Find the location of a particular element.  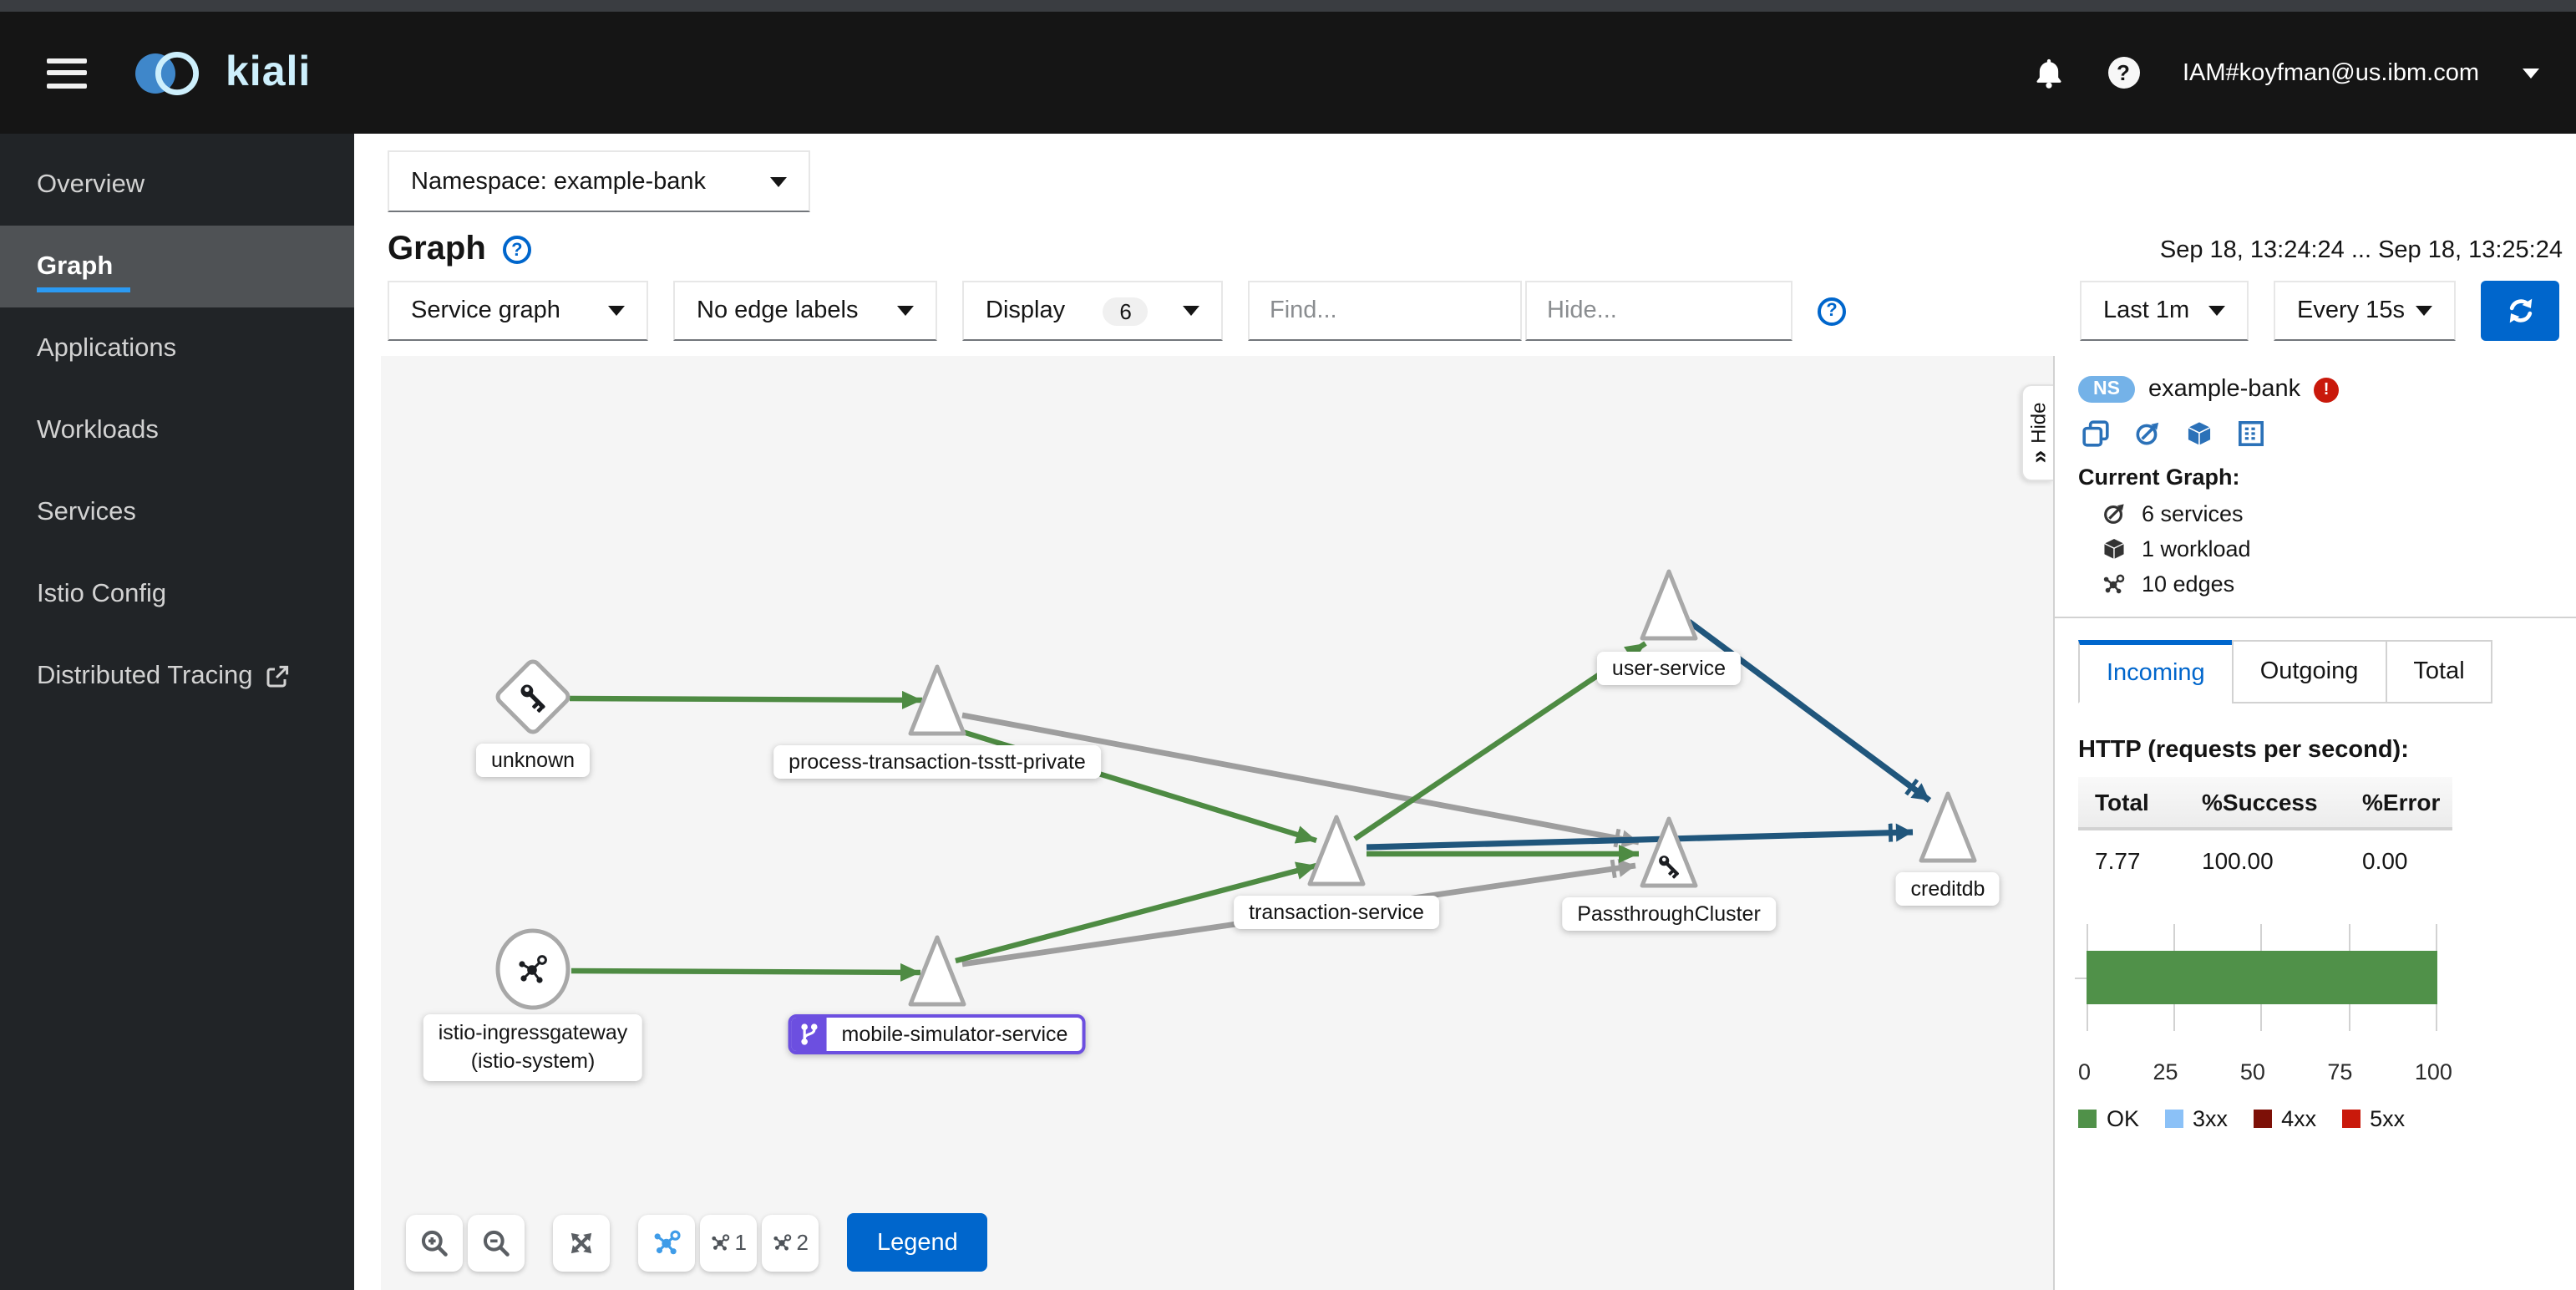

istio-config-link-icon is located at coordinates (2251, 433).